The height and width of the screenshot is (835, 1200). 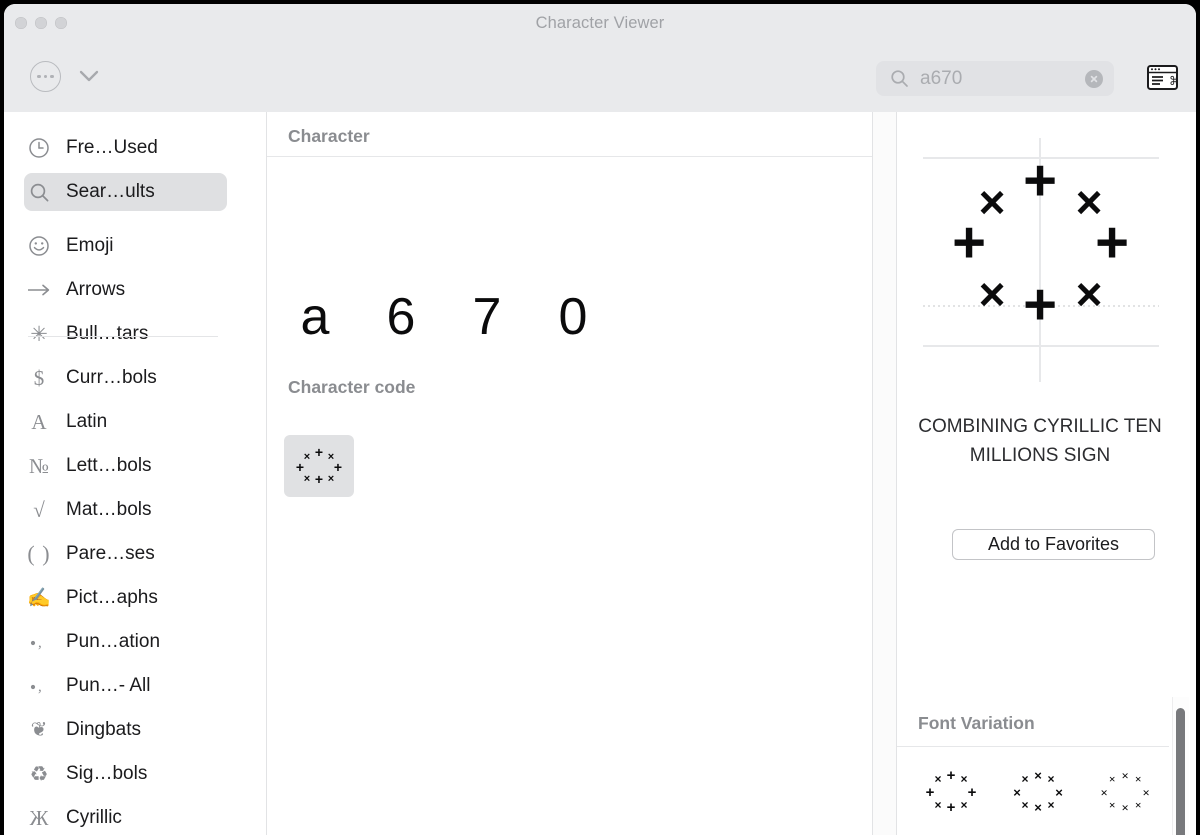 What do you see at coordinates (1041, 260) in the screenshot?
I see `character-preview: + × × + + × × +` at bounding box center [1041, 260].